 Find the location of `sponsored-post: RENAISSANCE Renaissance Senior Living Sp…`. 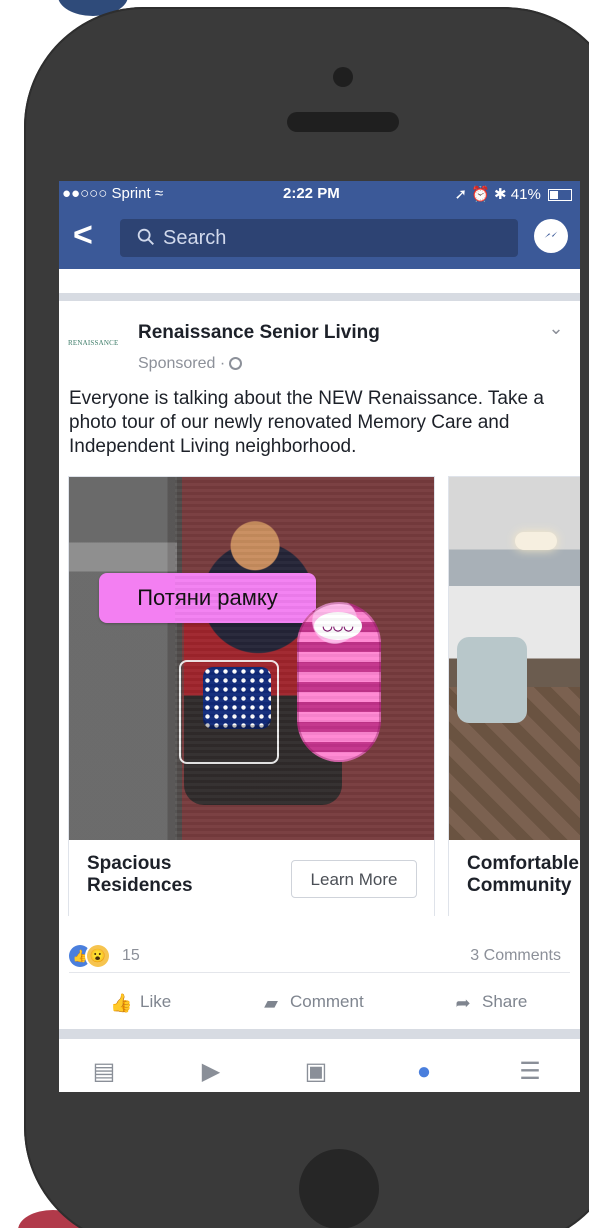

sponsored-post: RENAISSANCE Renaissance Senior Living Sp… is located at coordinates (319, 401).